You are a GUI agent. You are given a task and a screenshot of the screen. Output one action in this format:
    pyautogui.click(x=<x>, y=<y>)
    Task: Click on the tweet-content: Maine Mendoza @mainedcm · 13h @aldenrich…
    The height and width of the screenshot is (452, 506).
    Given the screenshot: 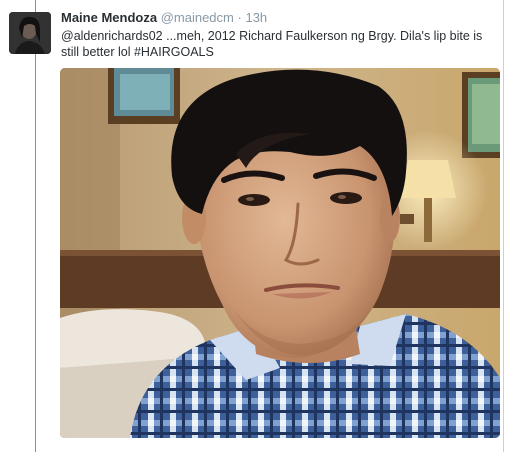 What is the action you would take?
    pyautogui.click(x=281, y=34)
    